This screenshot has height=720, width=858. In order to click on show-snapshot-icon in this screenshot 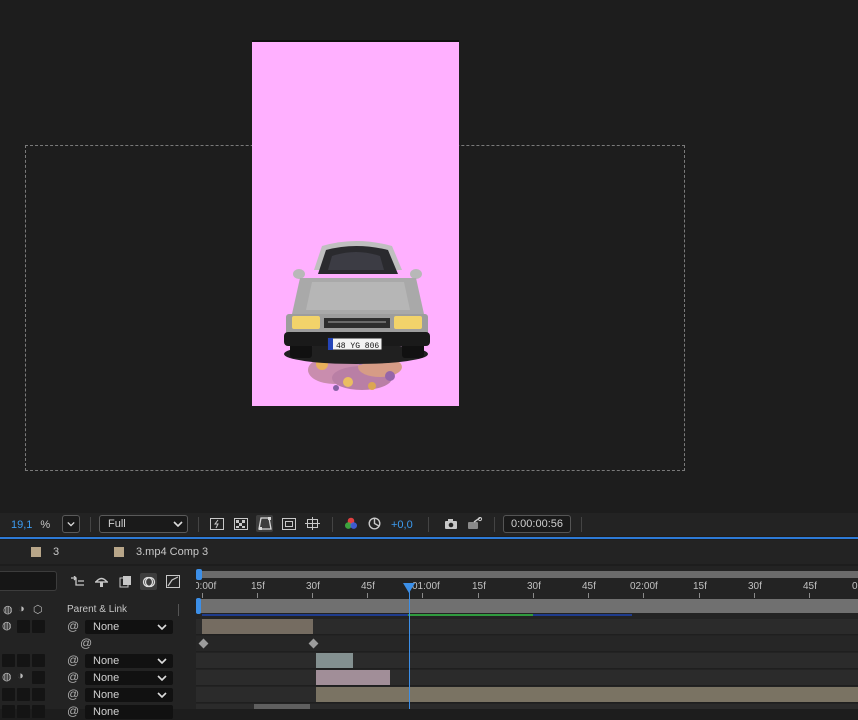, I will do `click(474, 523)`.